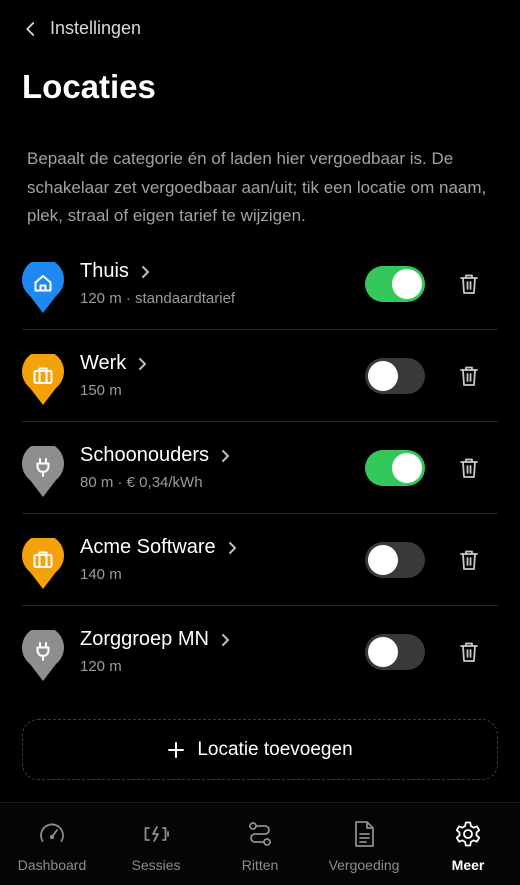 Image resolution: width=520 pixels, height=885 pixels. Describe the element at coordinates (468, 834) in the screenshot. I see `gear-icon` at that location.